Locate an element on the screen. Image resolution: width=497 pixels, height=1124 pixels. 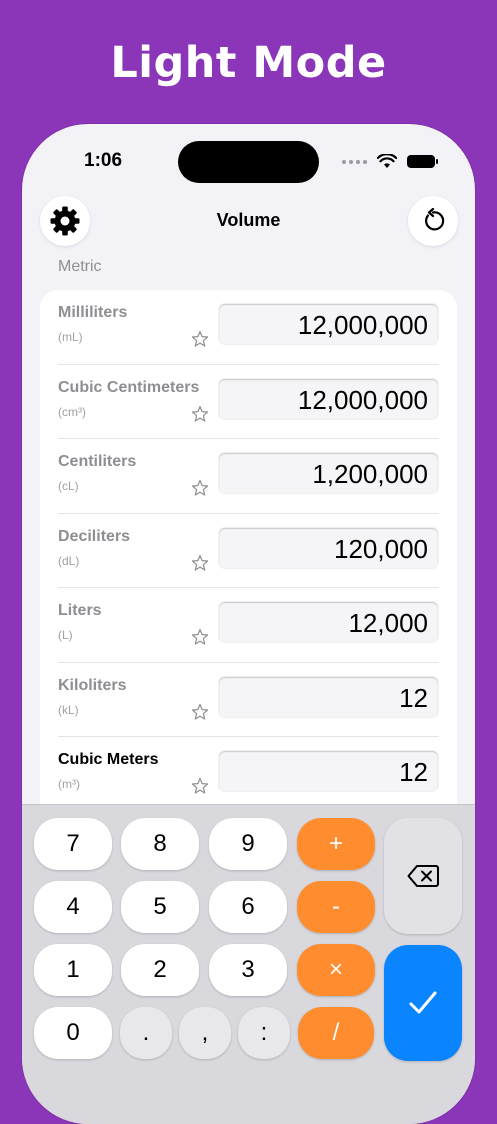
unit-abbr: (dL) is located at coordinates (69, 560).